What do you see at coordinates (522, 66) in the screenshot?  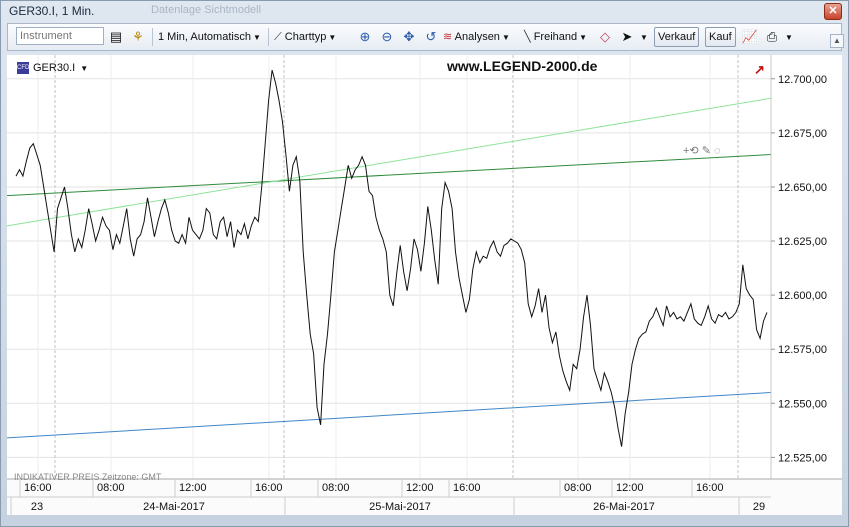 I see `watermark-text: www.LEGEND-2000.de` at bounding box center [522, 66].